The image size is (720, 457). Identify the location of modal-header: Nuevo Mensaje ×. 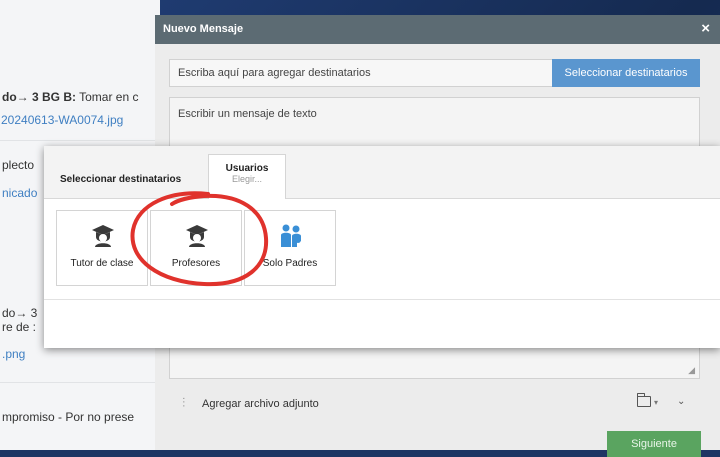
(437, 29).